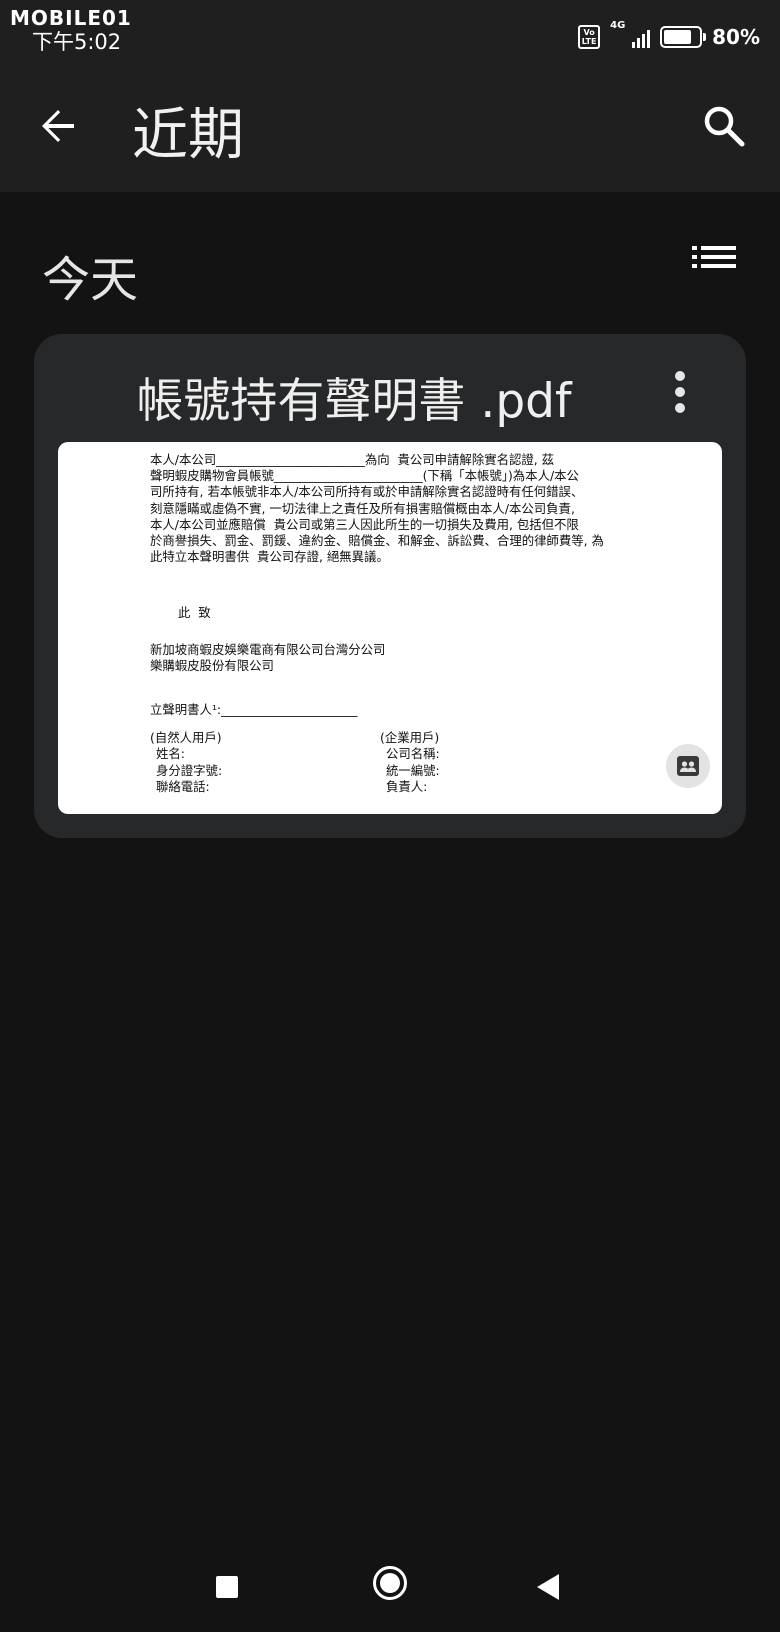  I want to click on more-vert-icon, so click(680, 392).